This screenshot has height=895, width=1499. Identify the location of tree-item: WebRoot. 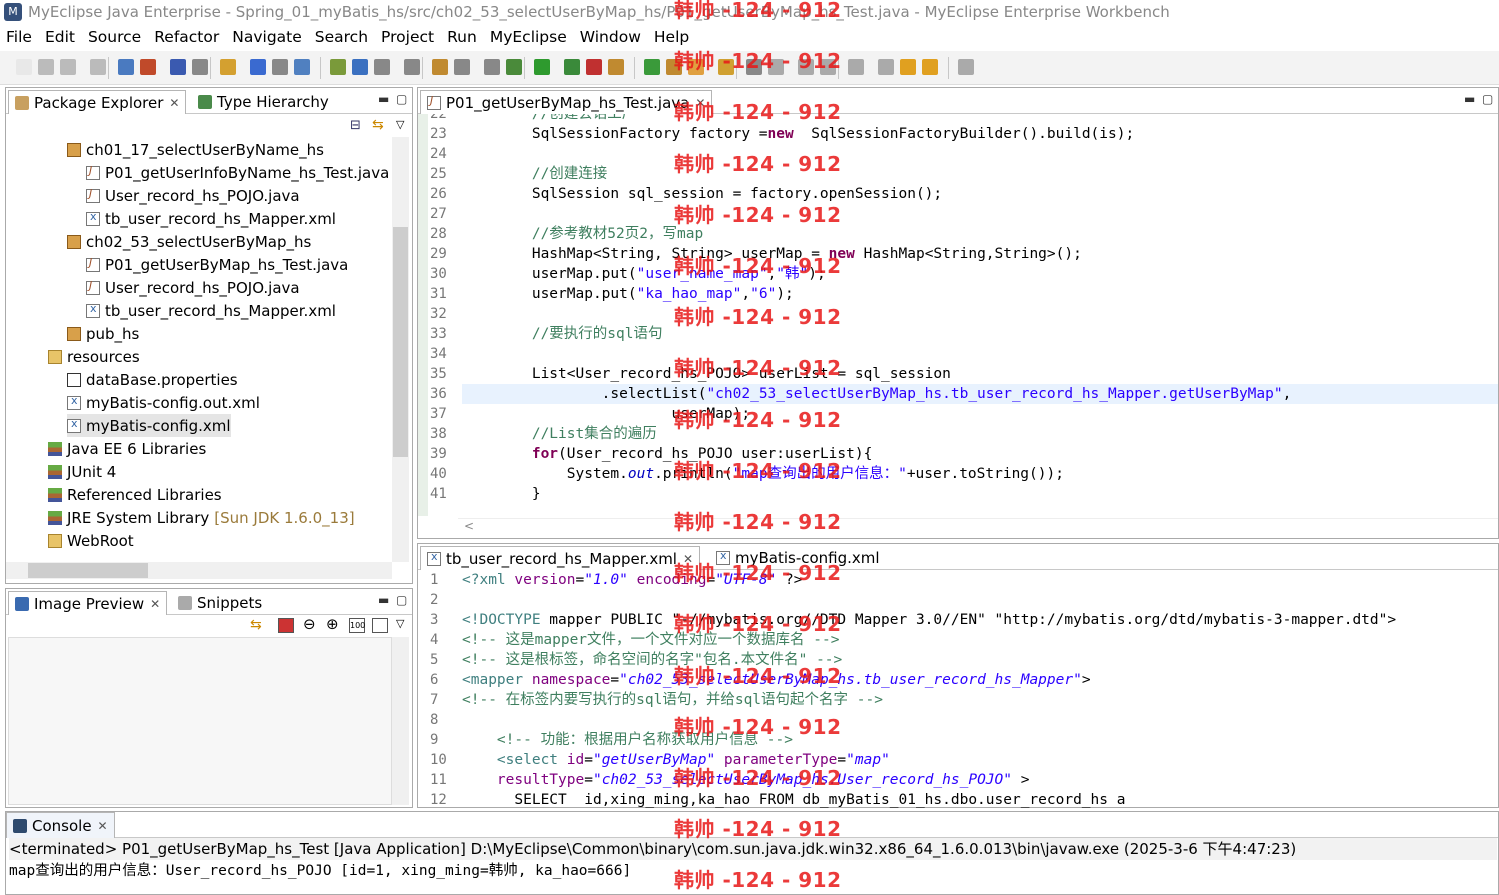
(91, 540).